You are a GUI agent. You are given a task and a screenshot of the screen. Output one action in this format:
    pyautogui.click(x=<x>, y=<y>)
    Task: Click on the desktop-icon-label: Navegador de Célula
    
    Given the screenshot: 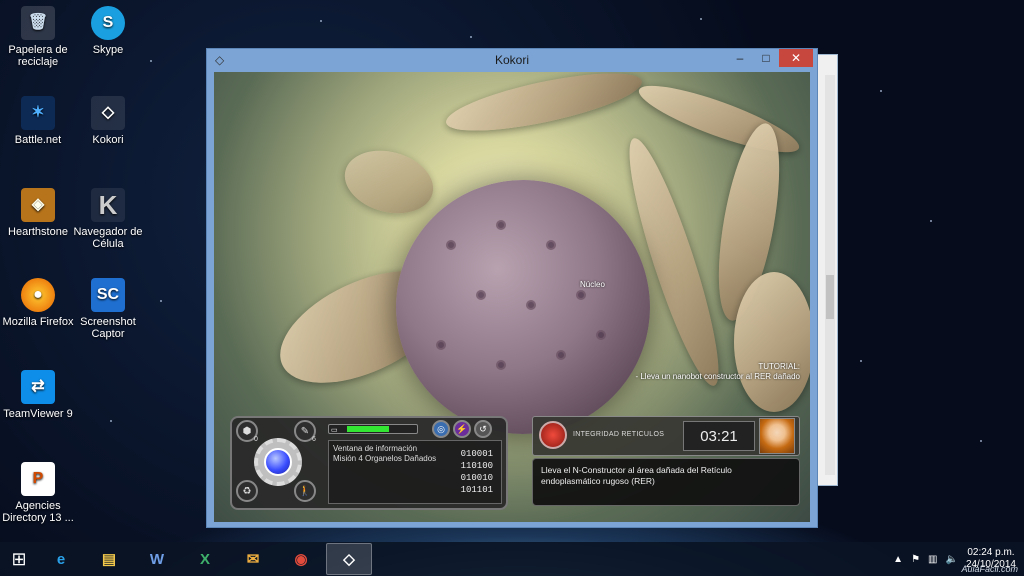 What is the action you would take?
    pyautogui.click(x=108, y=238)
    